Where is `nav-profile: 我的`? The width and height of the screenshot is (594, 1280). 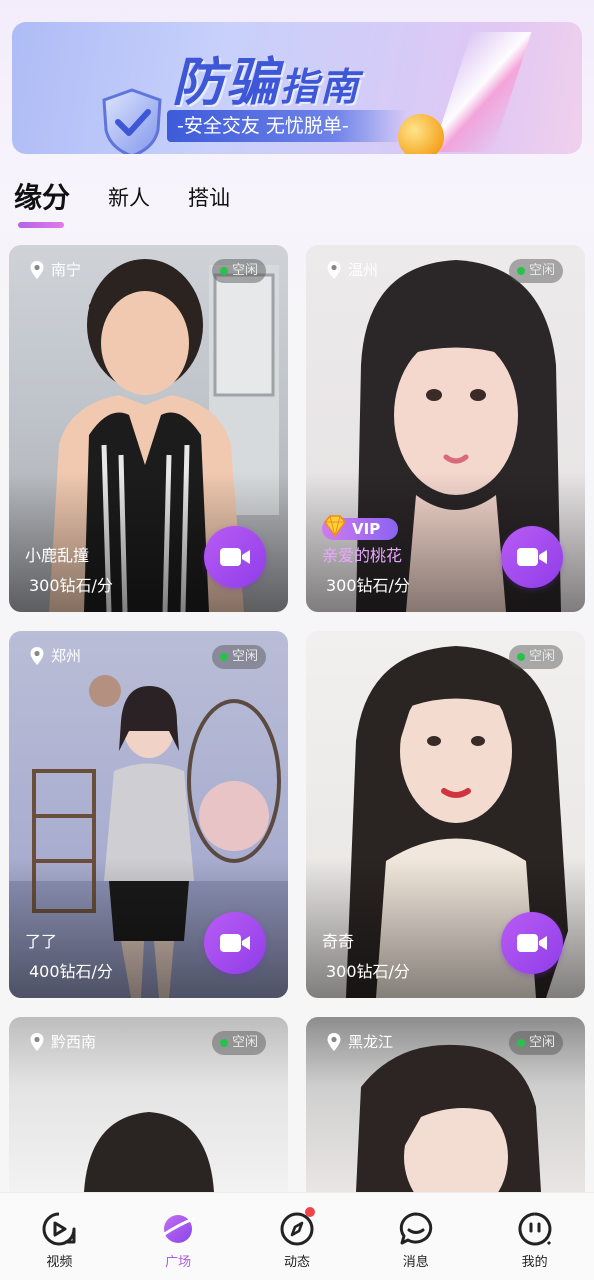 nav-profile: 我的 is located at coordinates (535, 1240).